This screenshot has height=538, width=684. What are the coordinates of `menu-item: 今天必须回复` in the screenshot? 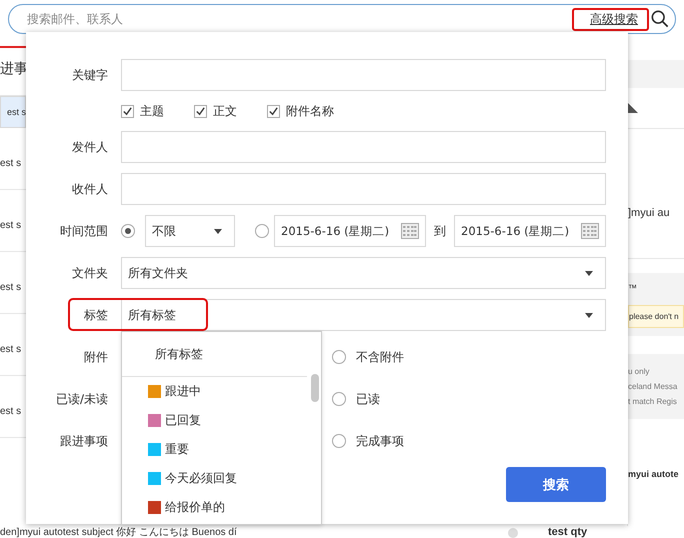 It's located at (214, 478).